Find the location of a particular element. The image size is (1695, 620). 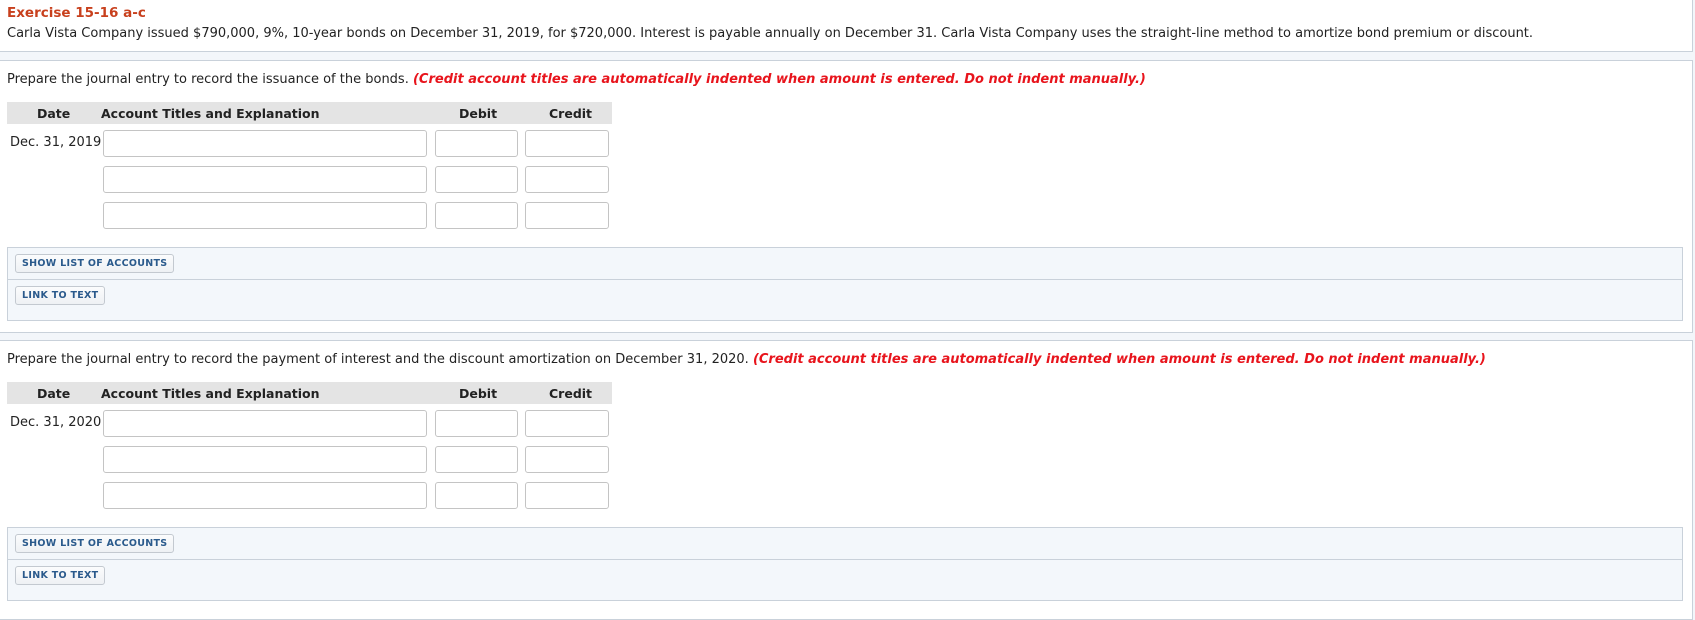

journal-row: Dec. 31, 2019 is located at coordinates (310, 143).